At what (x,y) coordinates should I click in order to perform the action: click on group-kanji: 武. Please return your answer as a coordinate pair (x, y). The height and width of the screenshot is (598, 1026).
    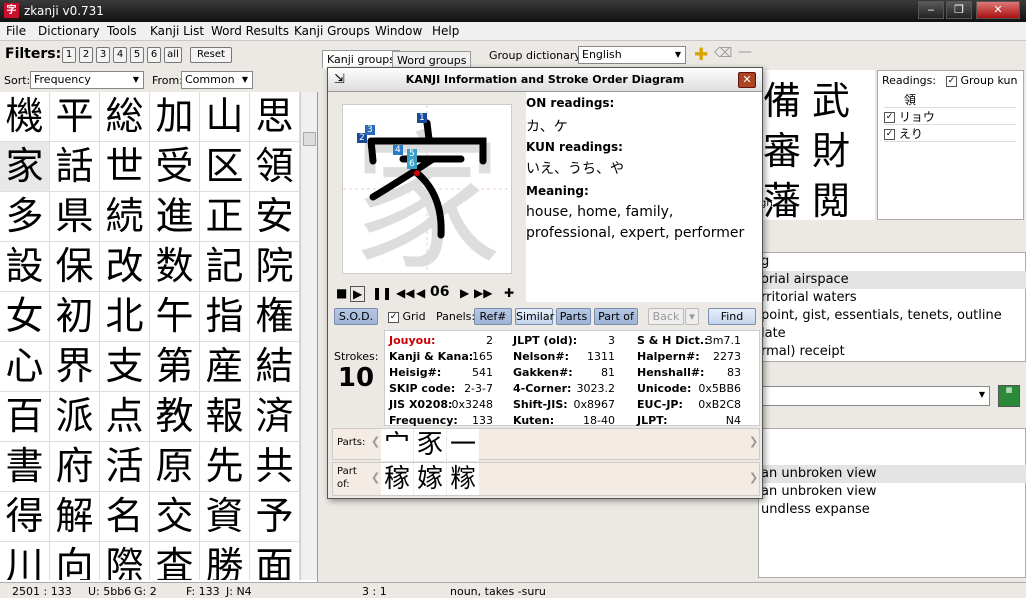
    Looking at the image, I should click on (831, 97).